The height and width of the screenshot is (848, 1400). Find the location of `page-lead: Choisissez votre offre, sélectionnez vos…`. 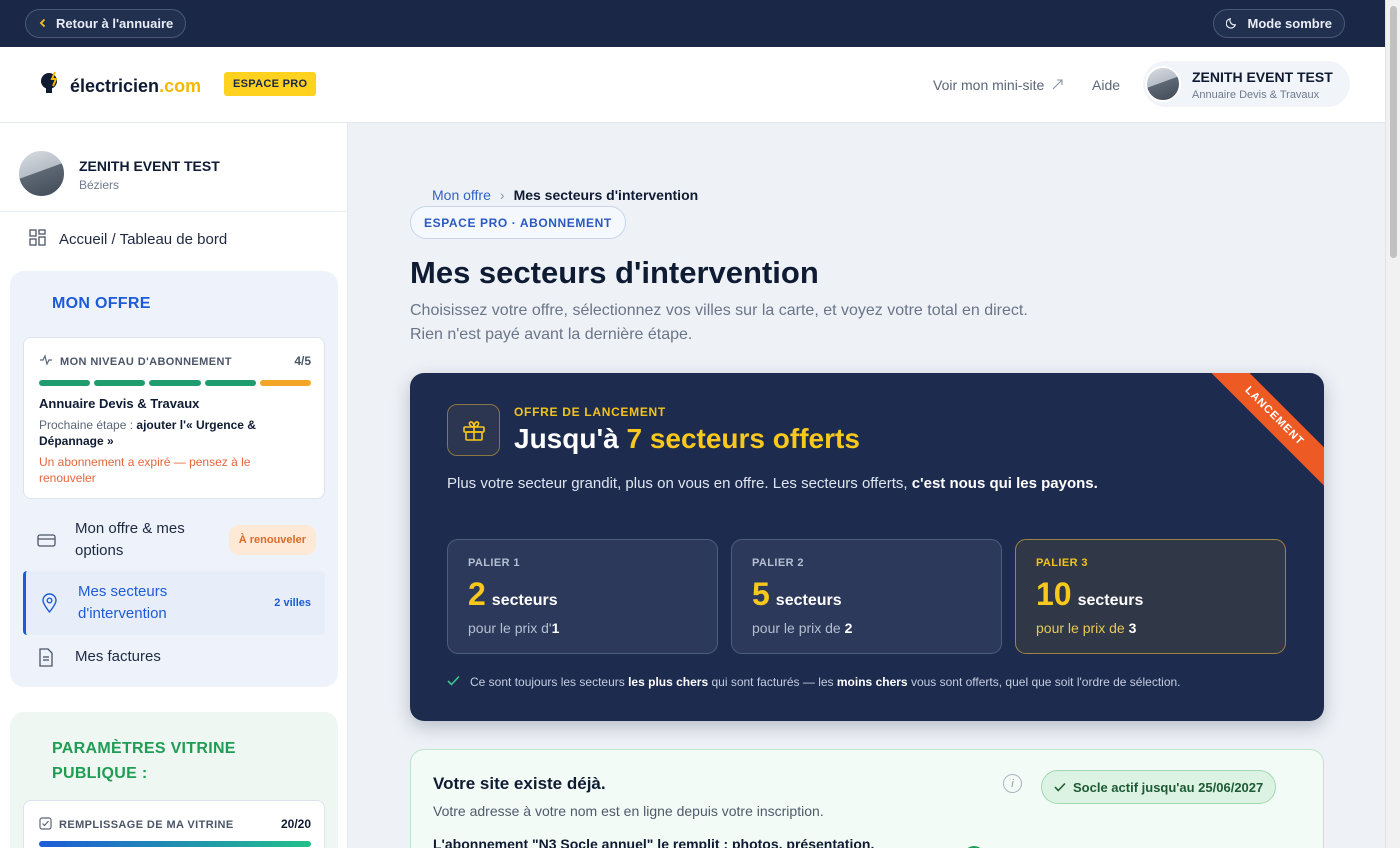

page-lead: Choisissez votre offre, sélectionnez vos… is located at coordinates (760, 323).